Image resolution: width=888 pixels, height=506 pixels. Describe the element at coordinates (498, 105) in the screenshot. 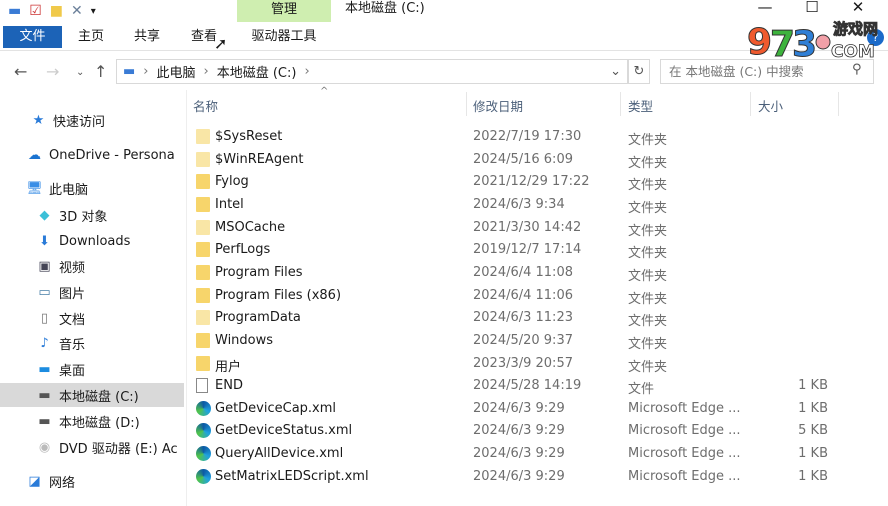

I see `column-header-date: 修改日期` at that location.